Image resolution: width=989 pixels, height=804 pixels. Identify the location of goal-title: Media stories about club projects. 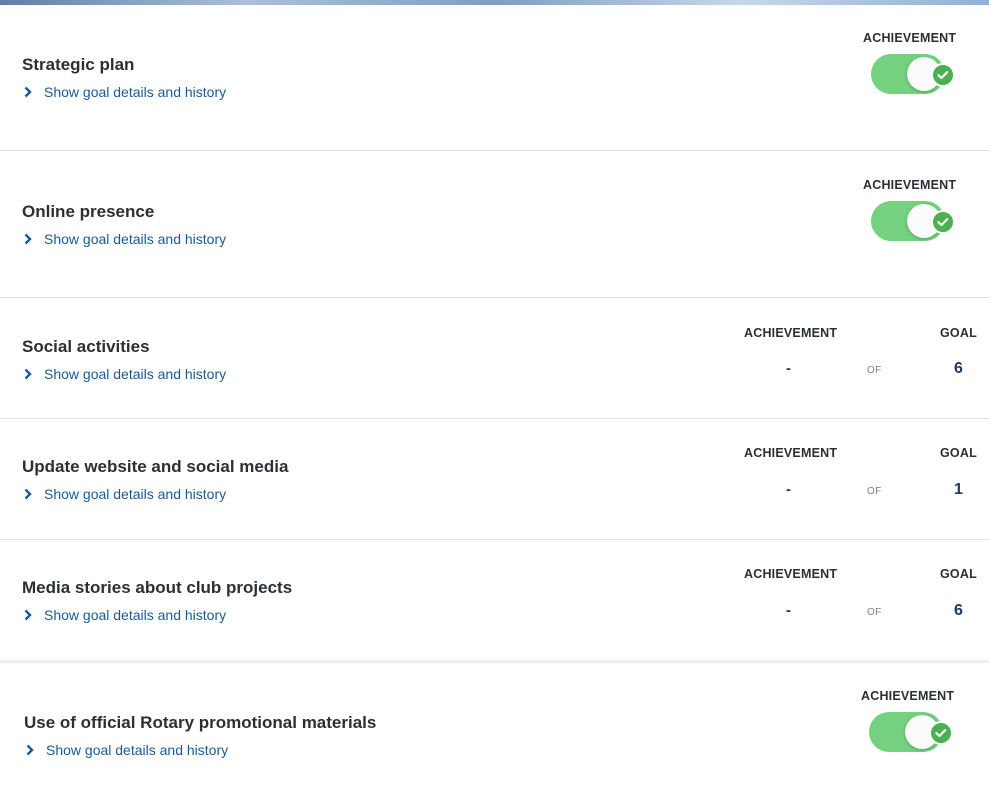
(157, 587).